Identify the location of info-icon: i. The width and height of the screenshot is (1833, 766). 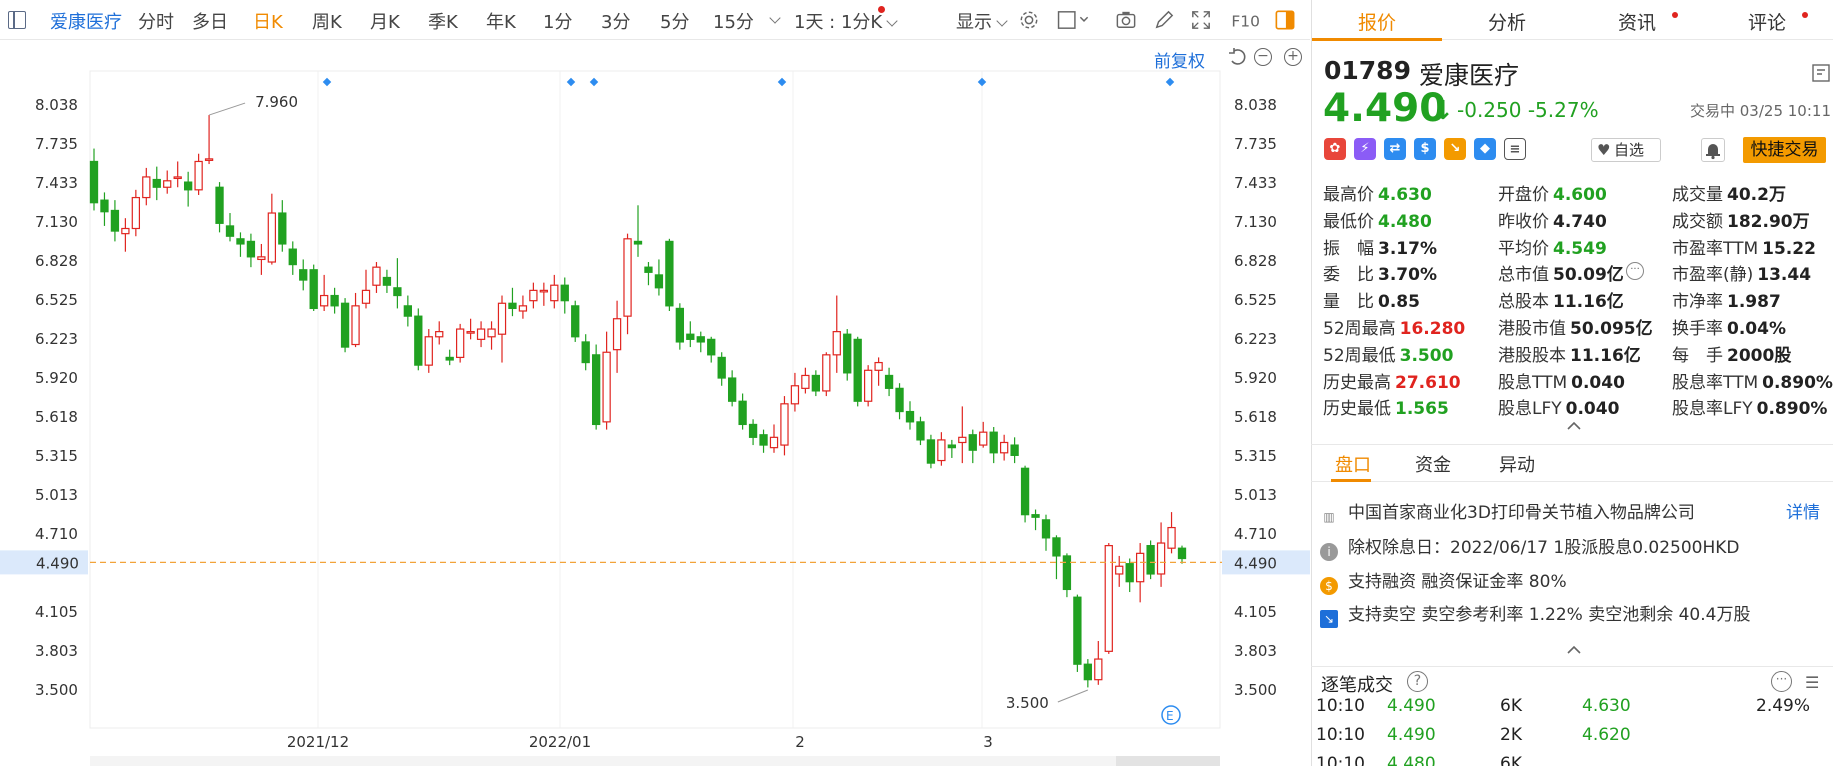
(1329, 552).